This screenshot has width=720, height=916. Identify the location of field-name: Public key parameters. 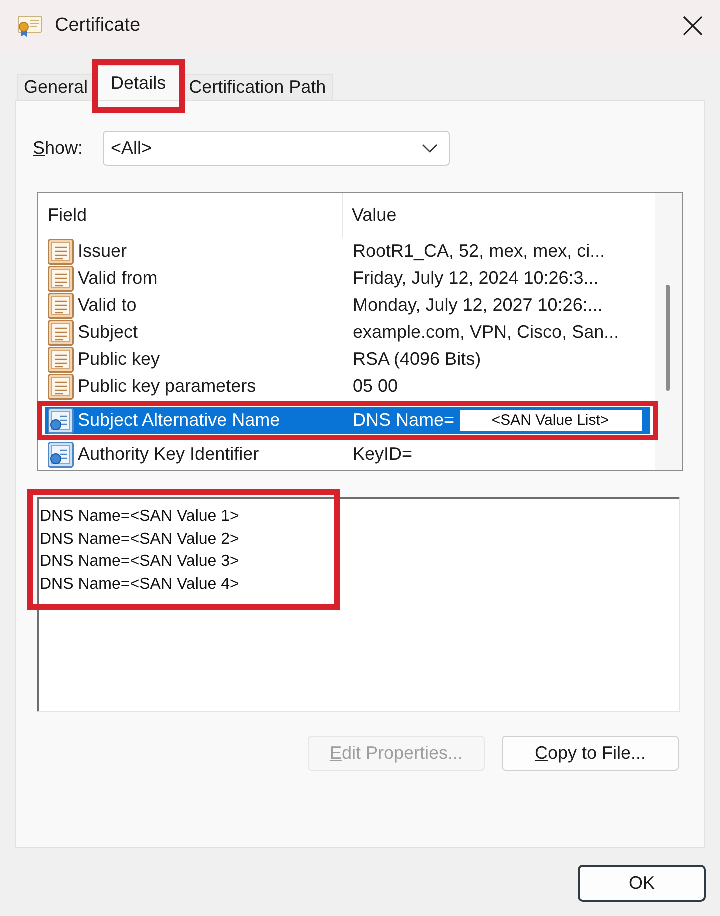
(167, 386).